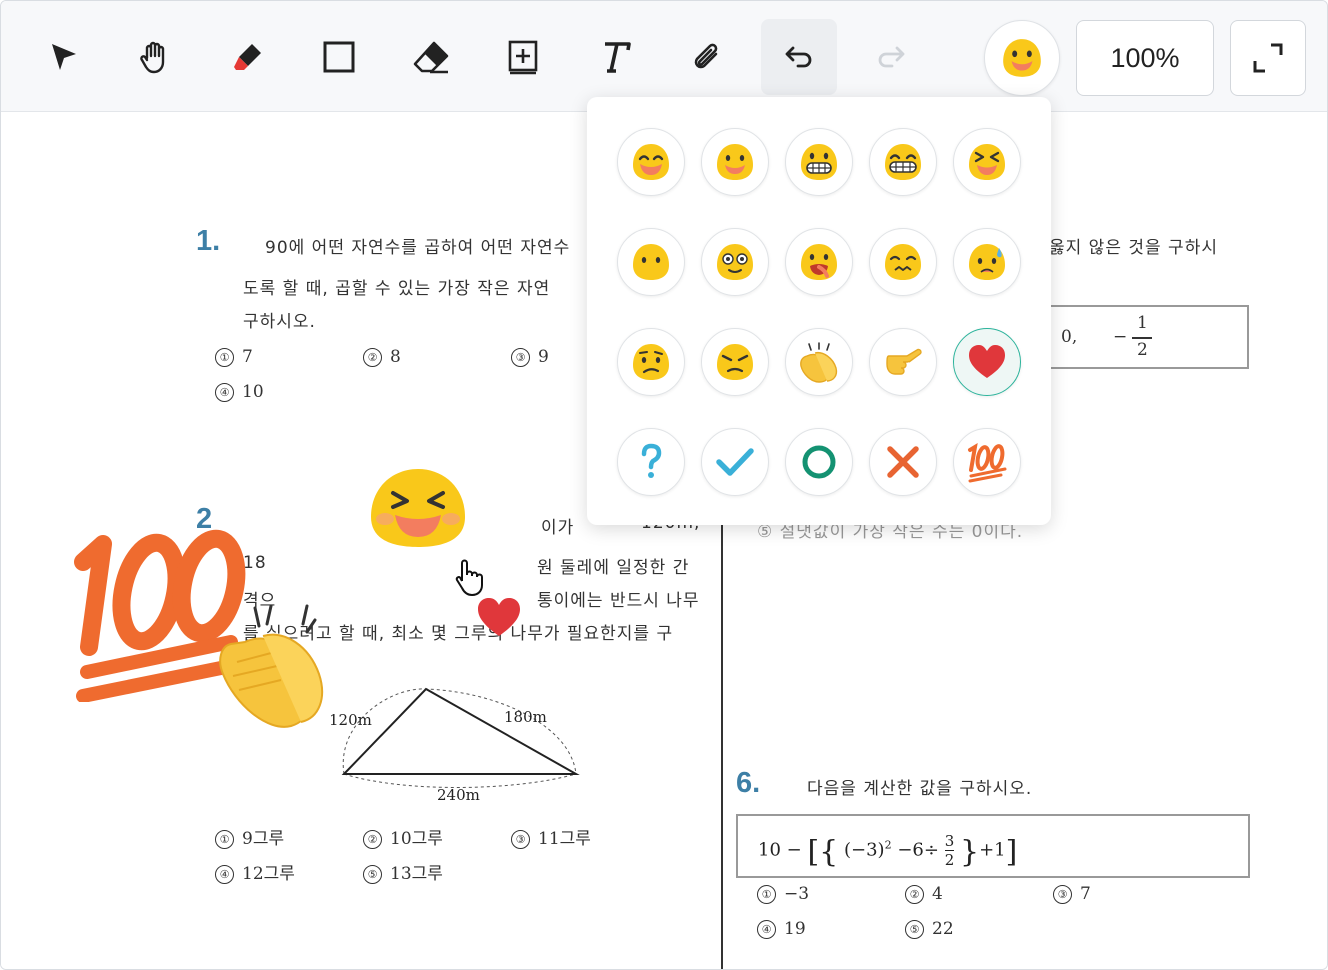 This screenshot has width=1328, height=970. I want to click on box-fraction-numerator: 1, so click(1142, 323).